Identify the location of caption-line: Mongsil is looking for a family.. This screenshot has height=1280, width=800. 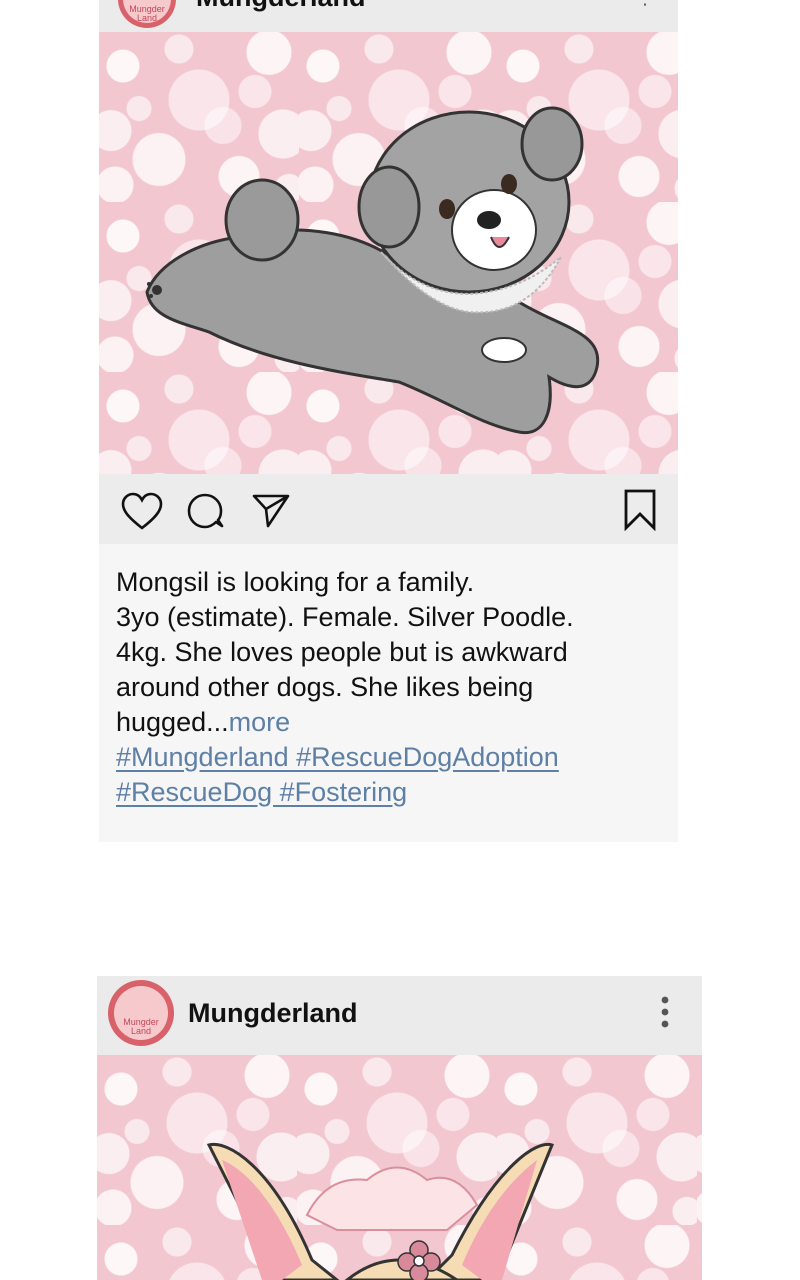
(295, 582).